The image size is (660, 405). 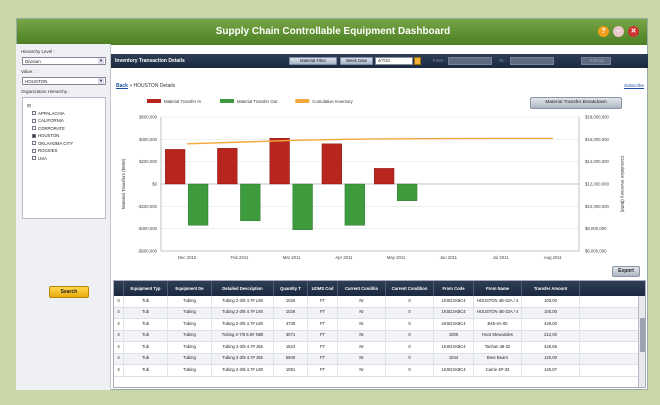 I want to click on tree-item-label: CORPORATE, so click(x=51, y=128).